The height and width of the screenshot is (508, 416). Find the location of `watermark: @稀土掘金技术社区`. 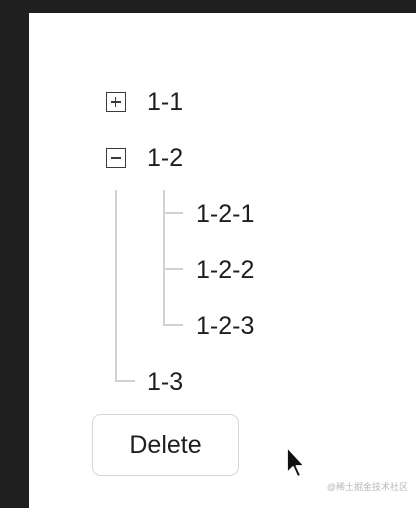

watermark: @稀土掘金技术社区 is located at coordinates (367, 487).